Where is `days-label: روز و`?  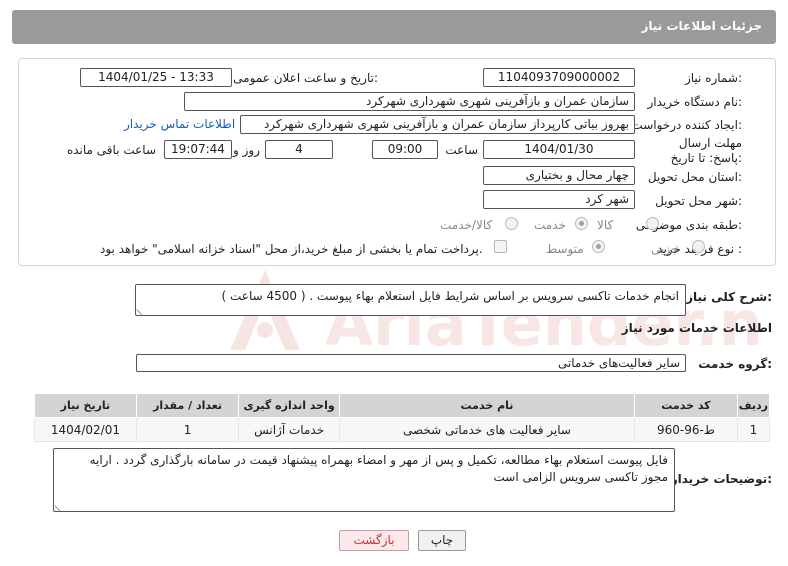
days-label: روز و is located at coordinates (246, 150).